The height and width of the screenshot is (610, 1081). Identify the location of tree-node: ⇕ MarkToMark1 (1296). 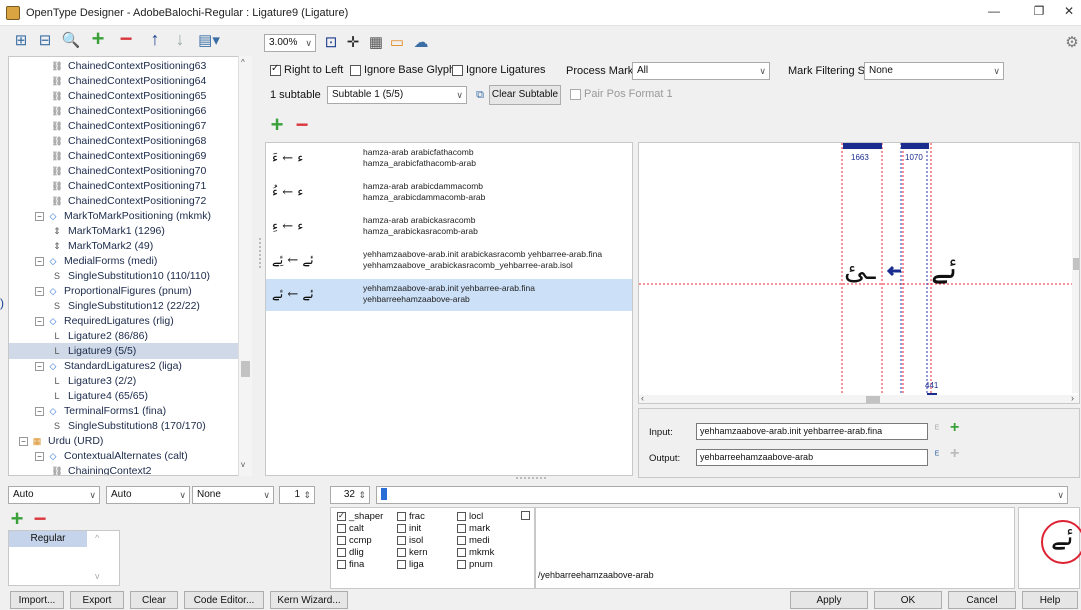
(124, 231).